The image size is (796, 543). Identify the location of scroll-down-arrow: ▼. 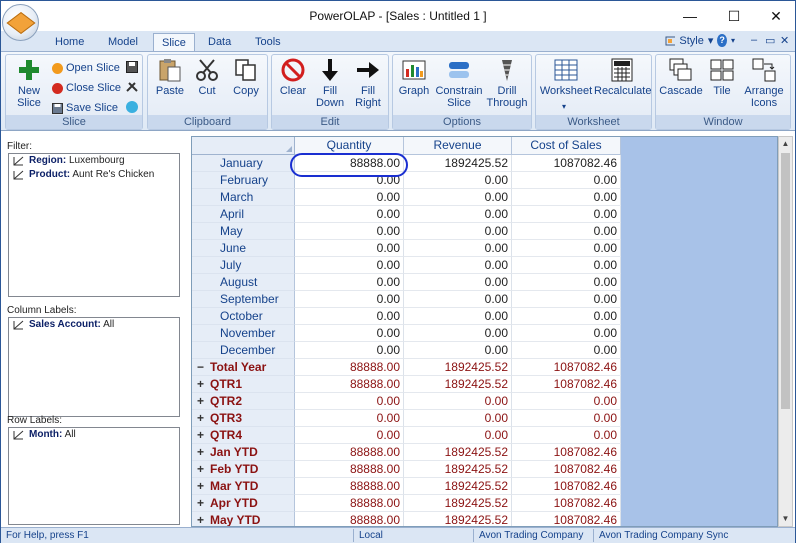
(785, 519).